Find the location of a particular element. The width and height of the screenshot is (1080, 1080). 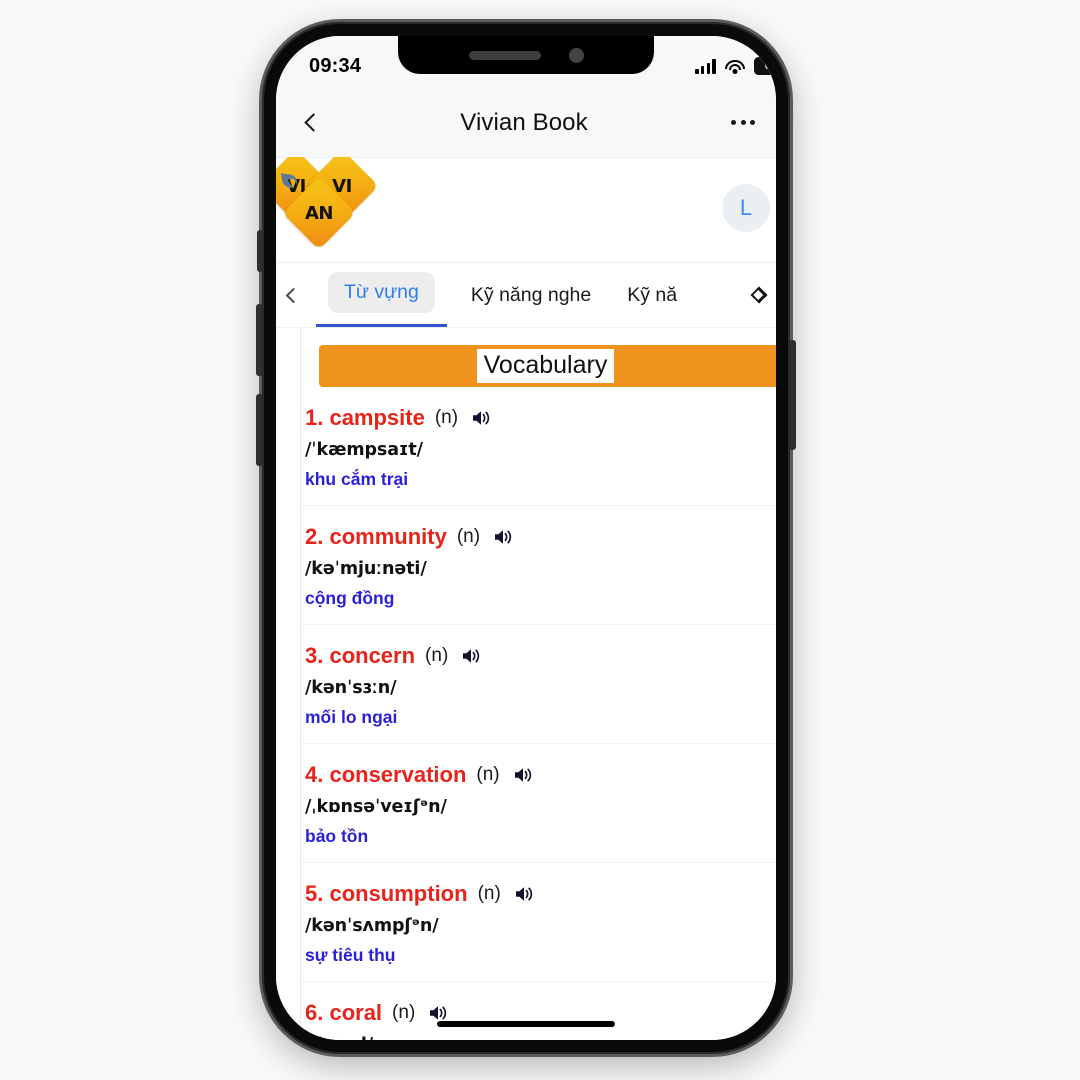

entry-head: 4. conservation (n) is located at coordinates (540, 775).